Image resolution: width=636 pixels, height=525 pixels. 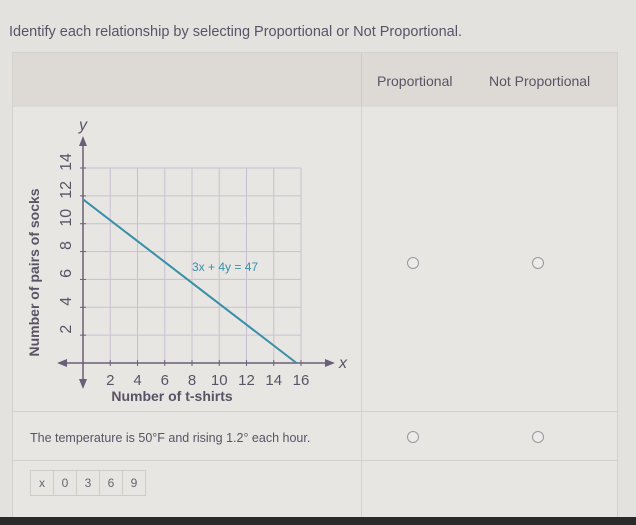 What do you see at coordinates (246, 380) in the screenshot?
I see `x-tick-label: 12` at bounding box center [246, 380].